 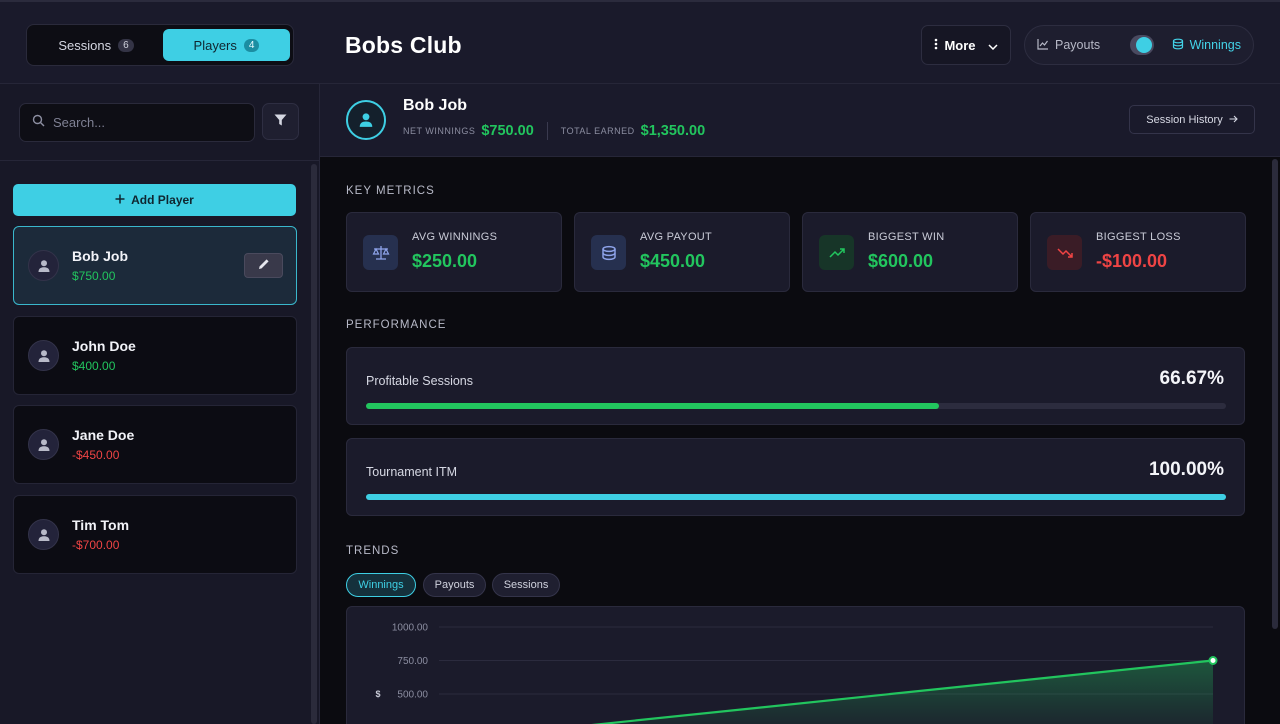 I want to click on y-tick-label: 1000.00, so click(x=410, y=628).